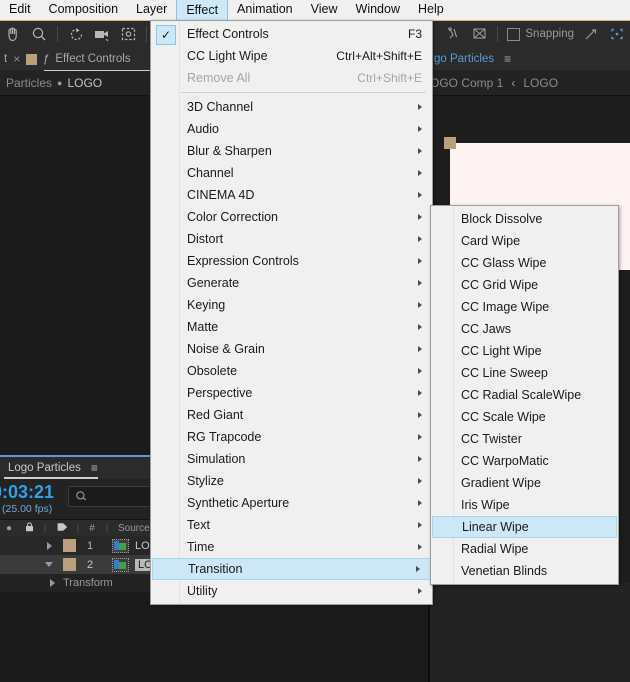 The width and height of the screenshot is (630, 682). What do you see at coordinates (379, 56) in the screenshot?
I see `menu-item-shortcut: Ctrl+Alt+Shift+E` at bounding box center [379, 56].